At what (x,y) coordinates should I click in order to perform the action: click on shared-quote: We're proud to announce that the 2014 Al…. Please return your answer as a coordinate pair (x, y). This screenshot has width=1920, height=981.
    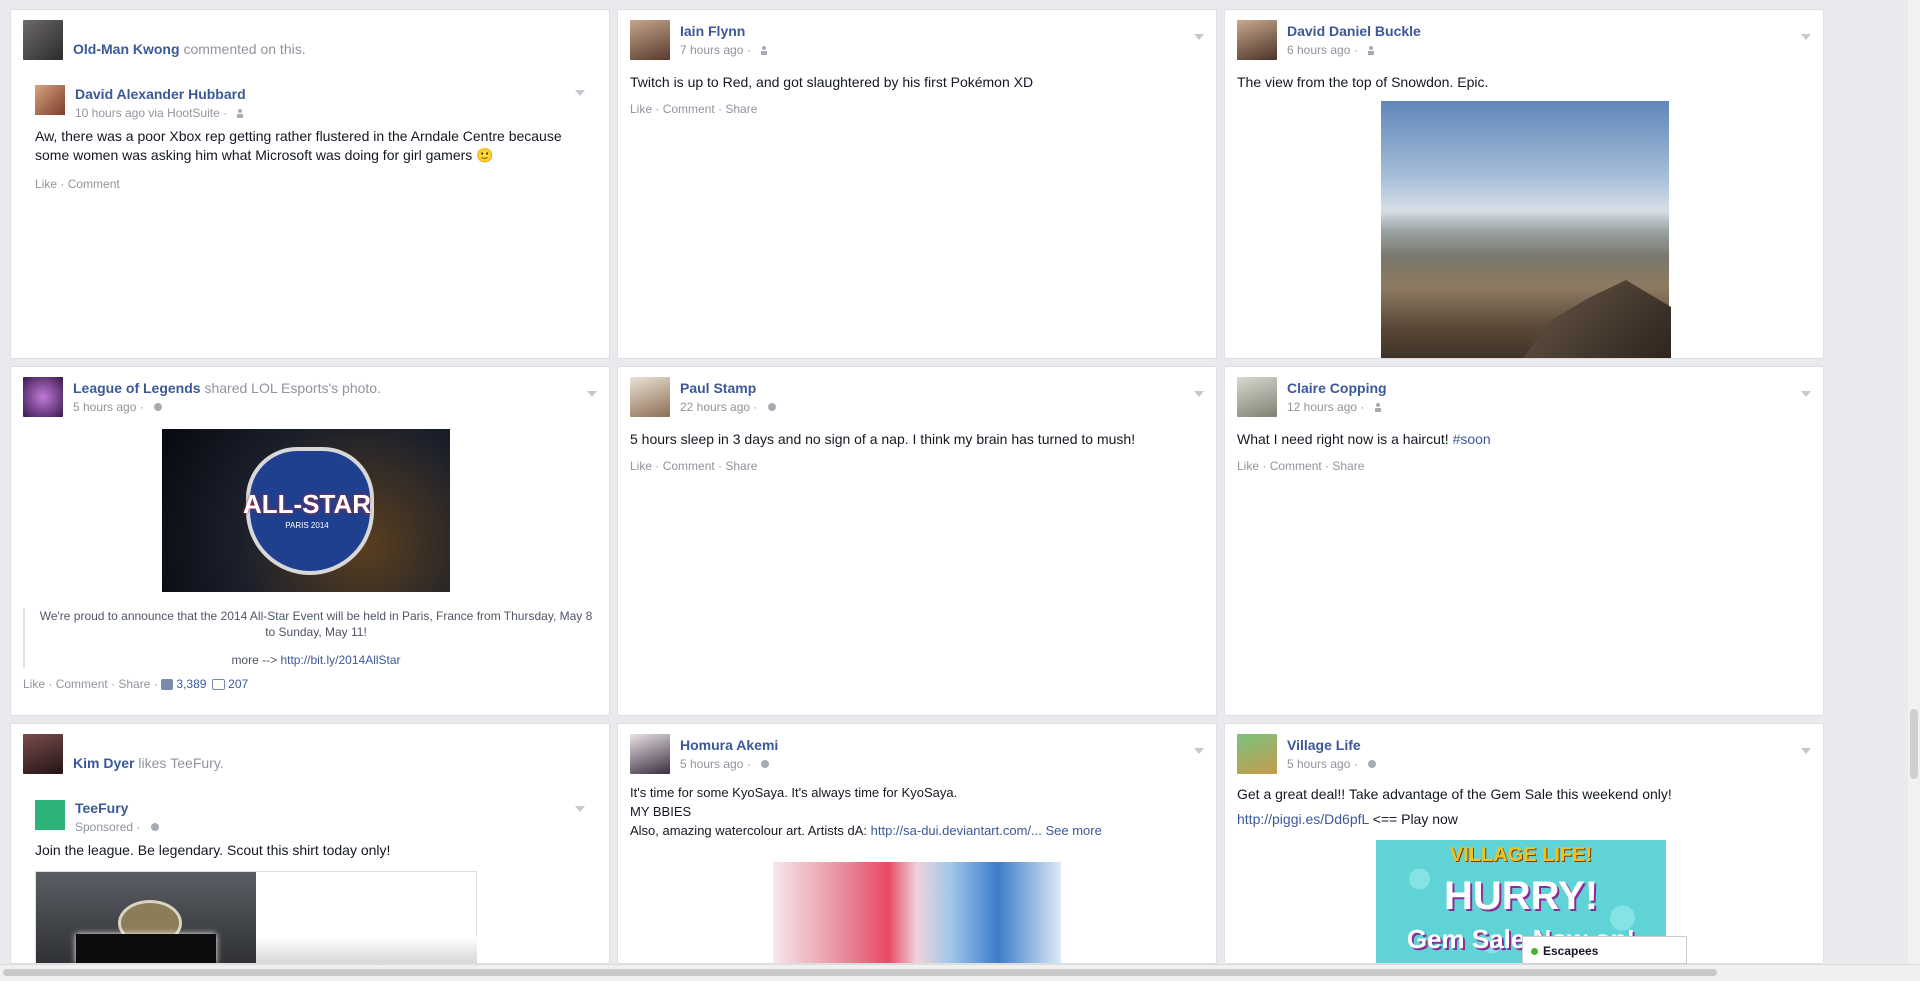
    Looking at the image, I should click on (309, 638).